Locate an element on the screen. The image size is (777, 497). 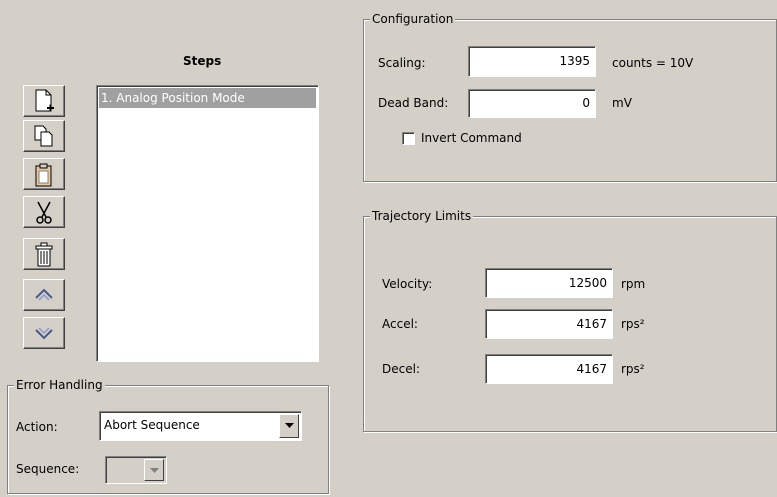
decel-unit: rps² is located at coordinates (633, 369).